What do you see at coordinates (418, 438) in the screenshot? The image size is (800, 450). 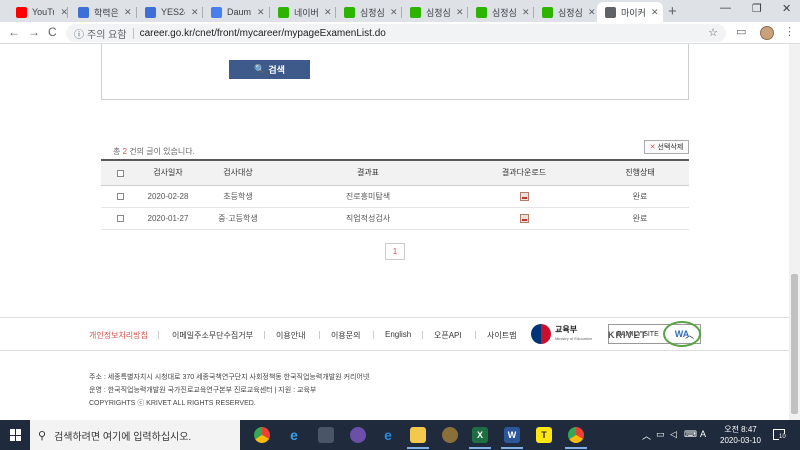 I see `file-explorer-icon` at bounding box center [418, 438].